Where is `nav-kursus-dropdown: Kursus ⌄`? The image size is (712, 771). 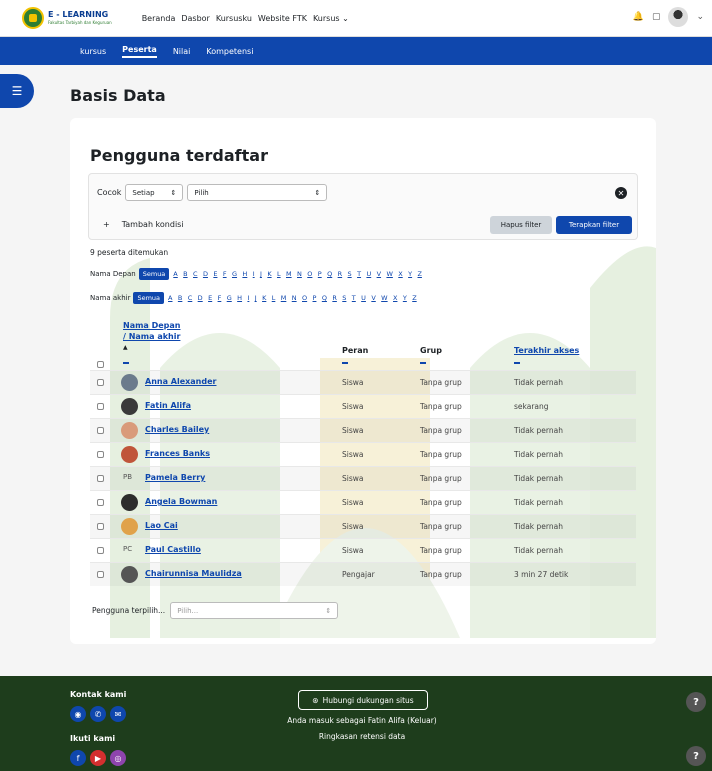 nav-kursus-dropdown: Kursus ⌄ is located at coordinates (331, 18).